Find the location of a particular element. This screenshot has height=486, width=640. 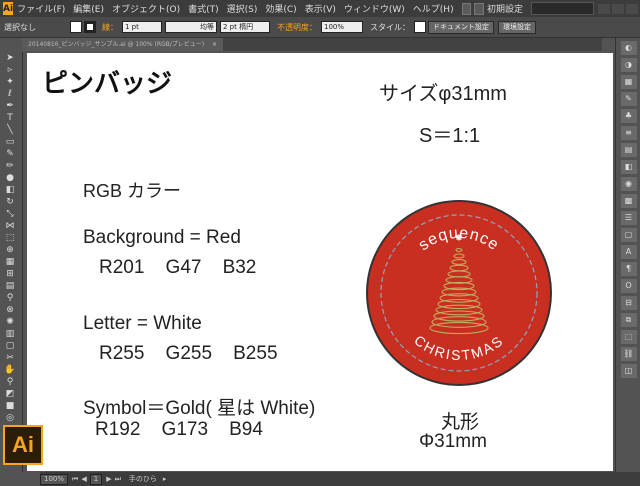

magic-wand-tool-icon: ✦ is located at coordinates (10, 82).